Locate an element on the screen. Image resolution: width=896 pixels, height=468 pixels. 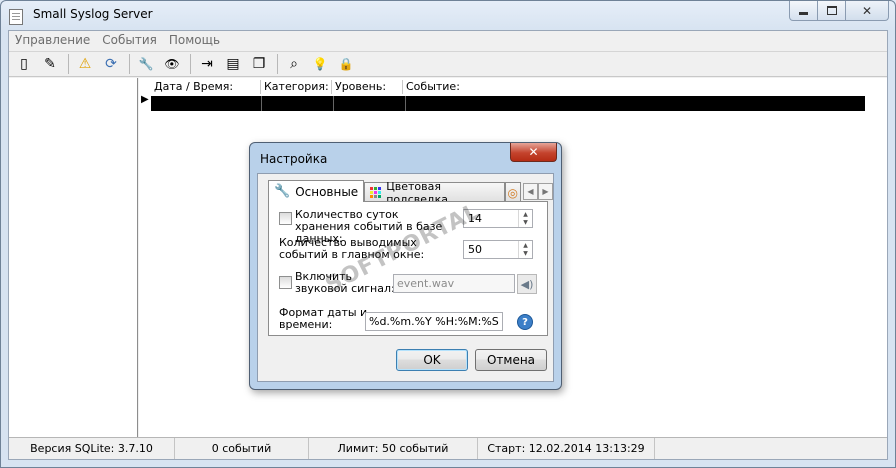
tab-main: 🔧 Основные is located at coordinates (316, 191).